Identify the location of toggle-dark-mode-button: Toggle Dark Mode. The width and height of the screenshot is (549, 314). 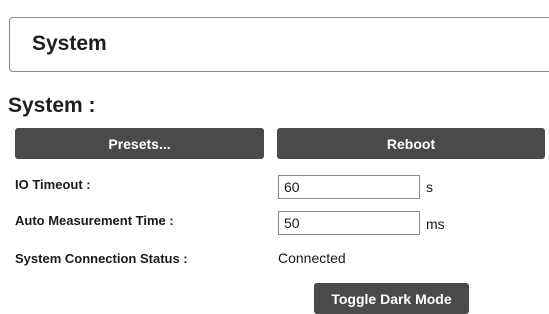
(391, 298).